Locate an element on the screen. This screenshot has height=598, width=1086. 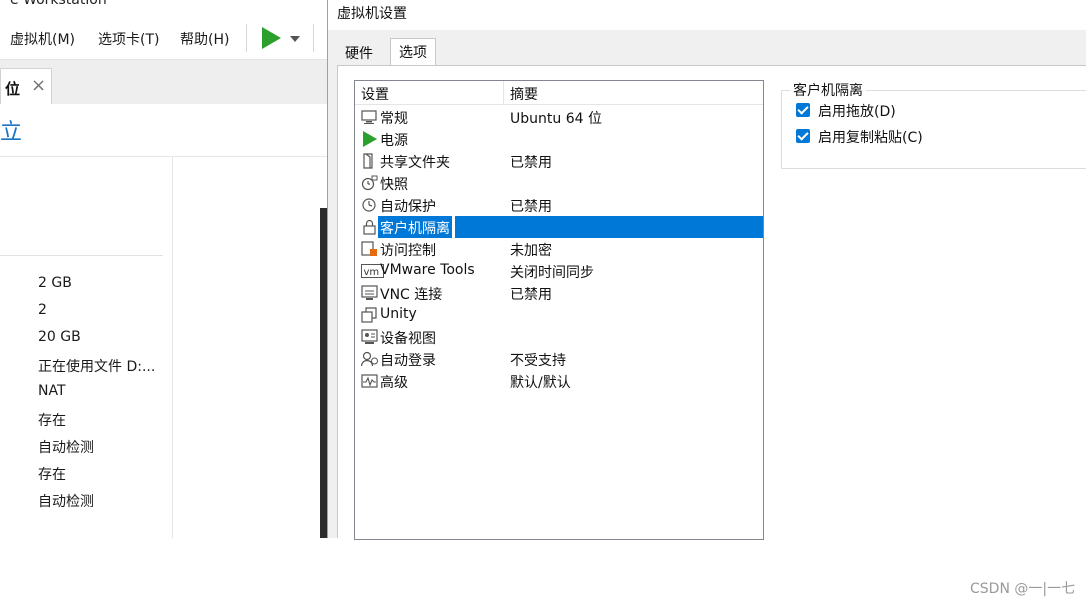
access-control-icon is located at coordinates (370, 249).